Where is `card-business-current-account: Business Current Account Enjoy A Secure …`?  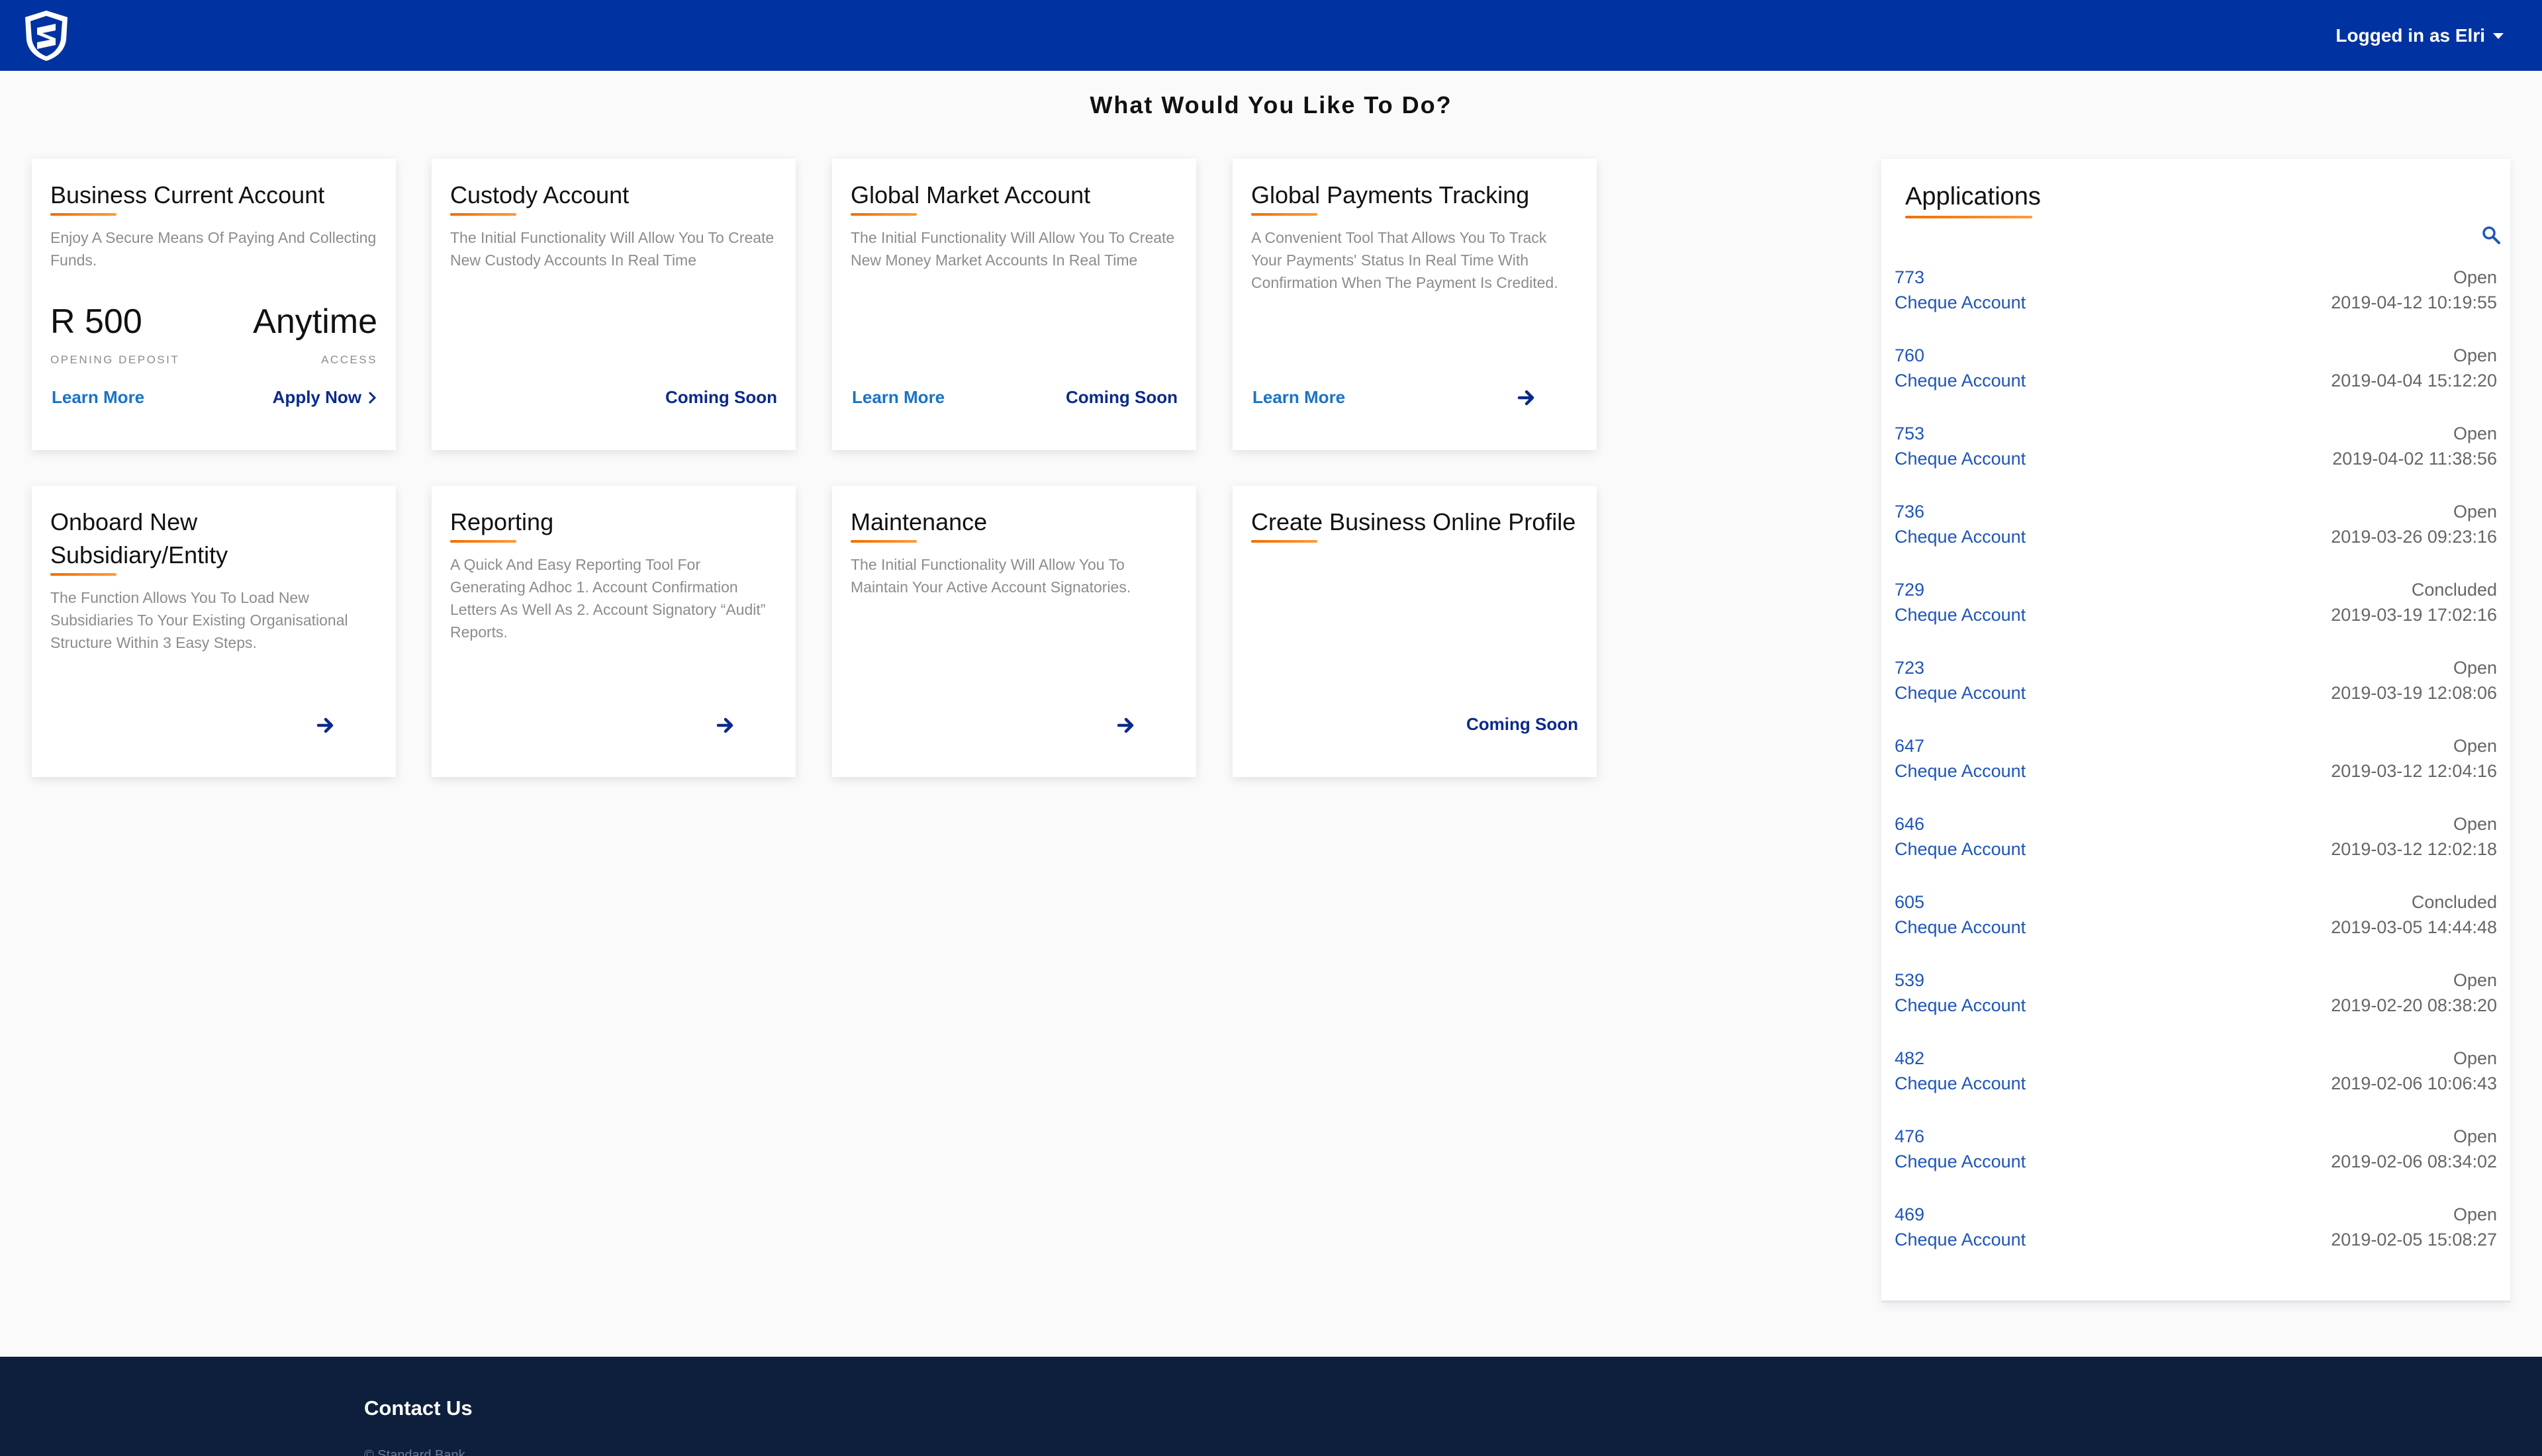 card-business-current-account: Business Current Account Enjoy A Secure … is located at coordinates (214, 304).